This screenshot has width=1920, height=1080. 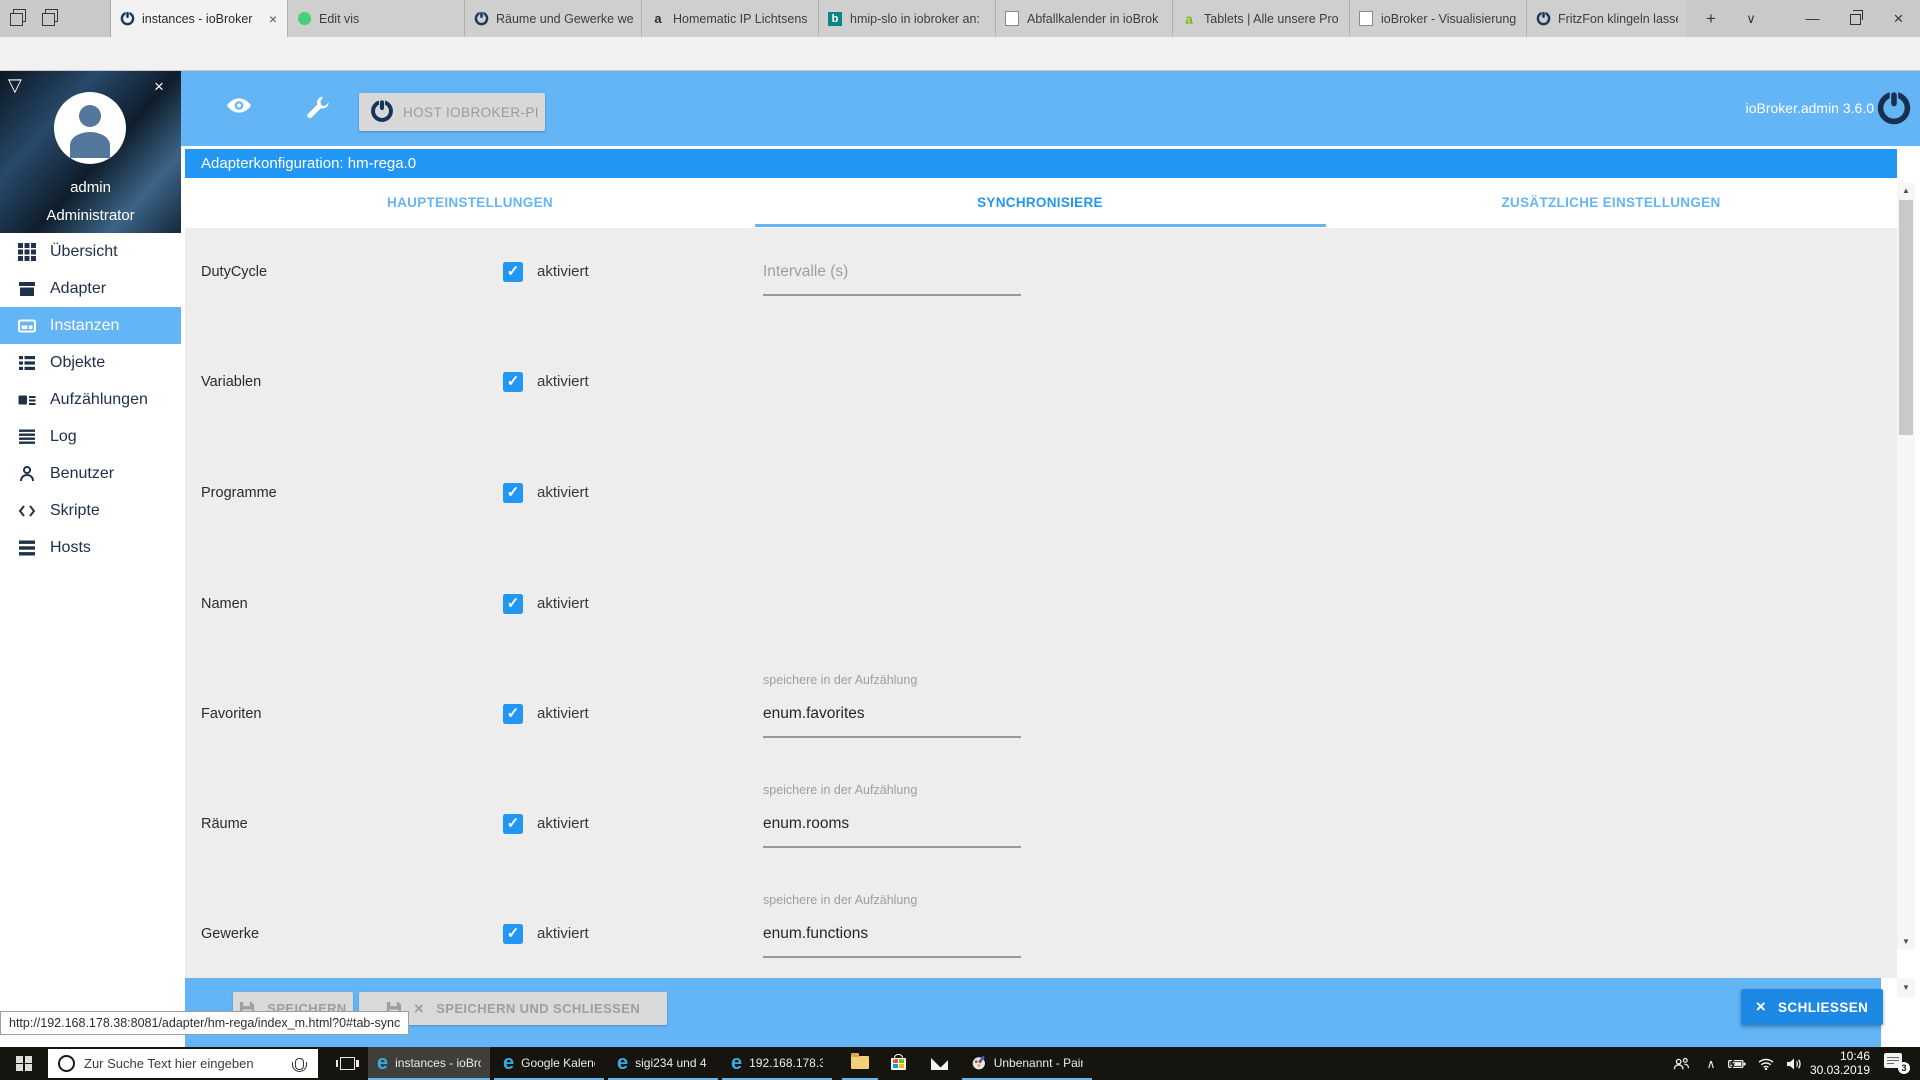 What do you see at coordinates (552, 18) in the screenshot?
I see `browser-tab-raeume: Räume und Gewerke we` at bounding box center [552, 18].